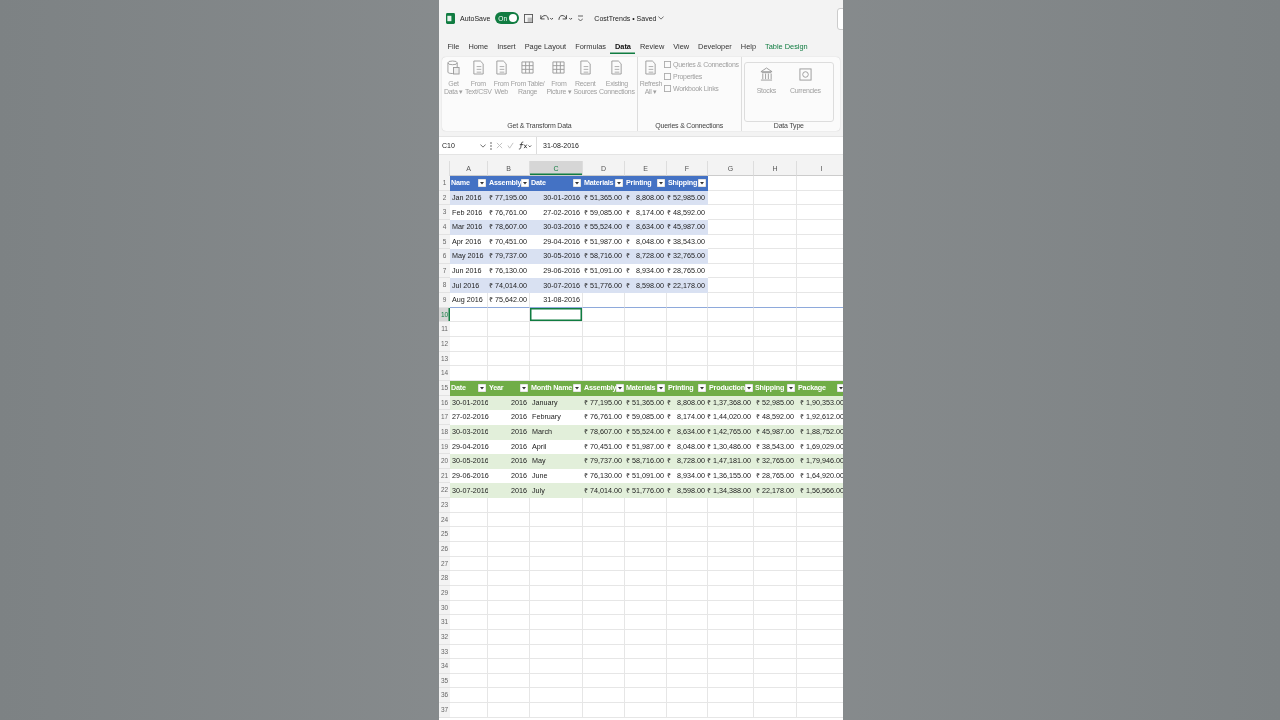  I want to click on save-icon, so click(529, 18).